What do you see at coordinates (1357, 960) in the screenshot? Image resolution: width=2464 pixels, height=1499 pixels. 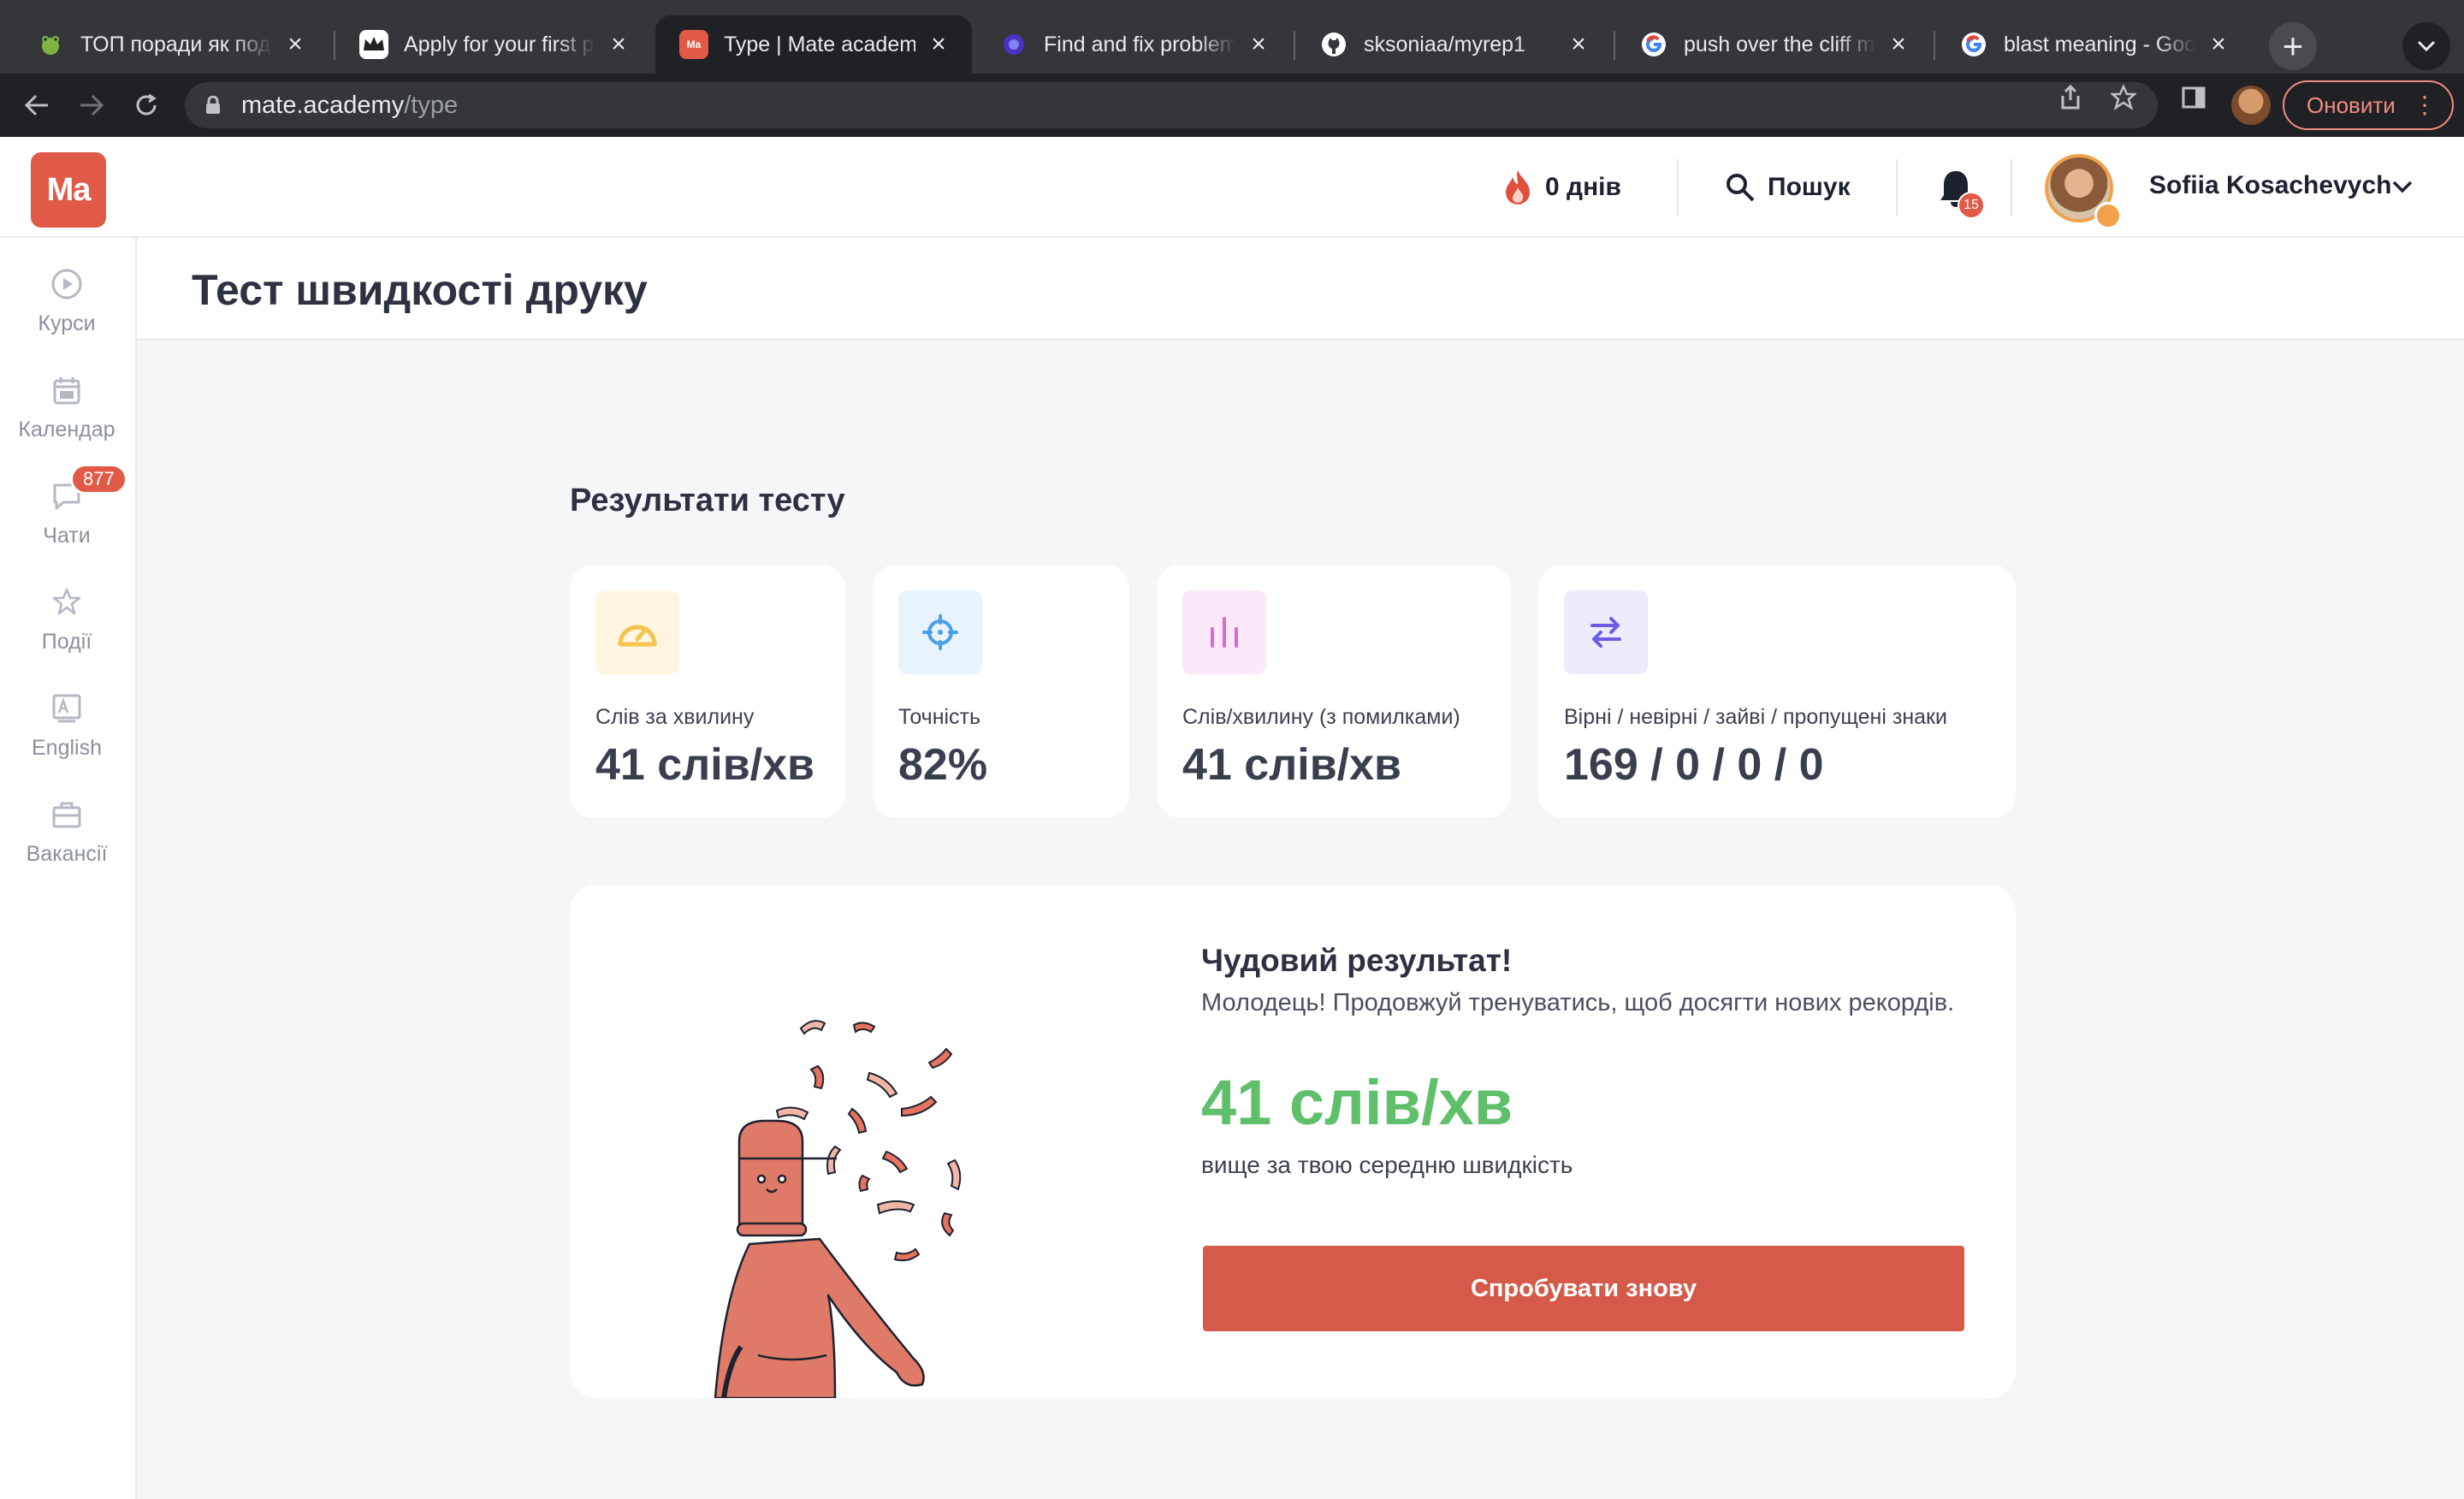 I see `result-heading: Чудовий результат!` at bounding box center [1357, 960].